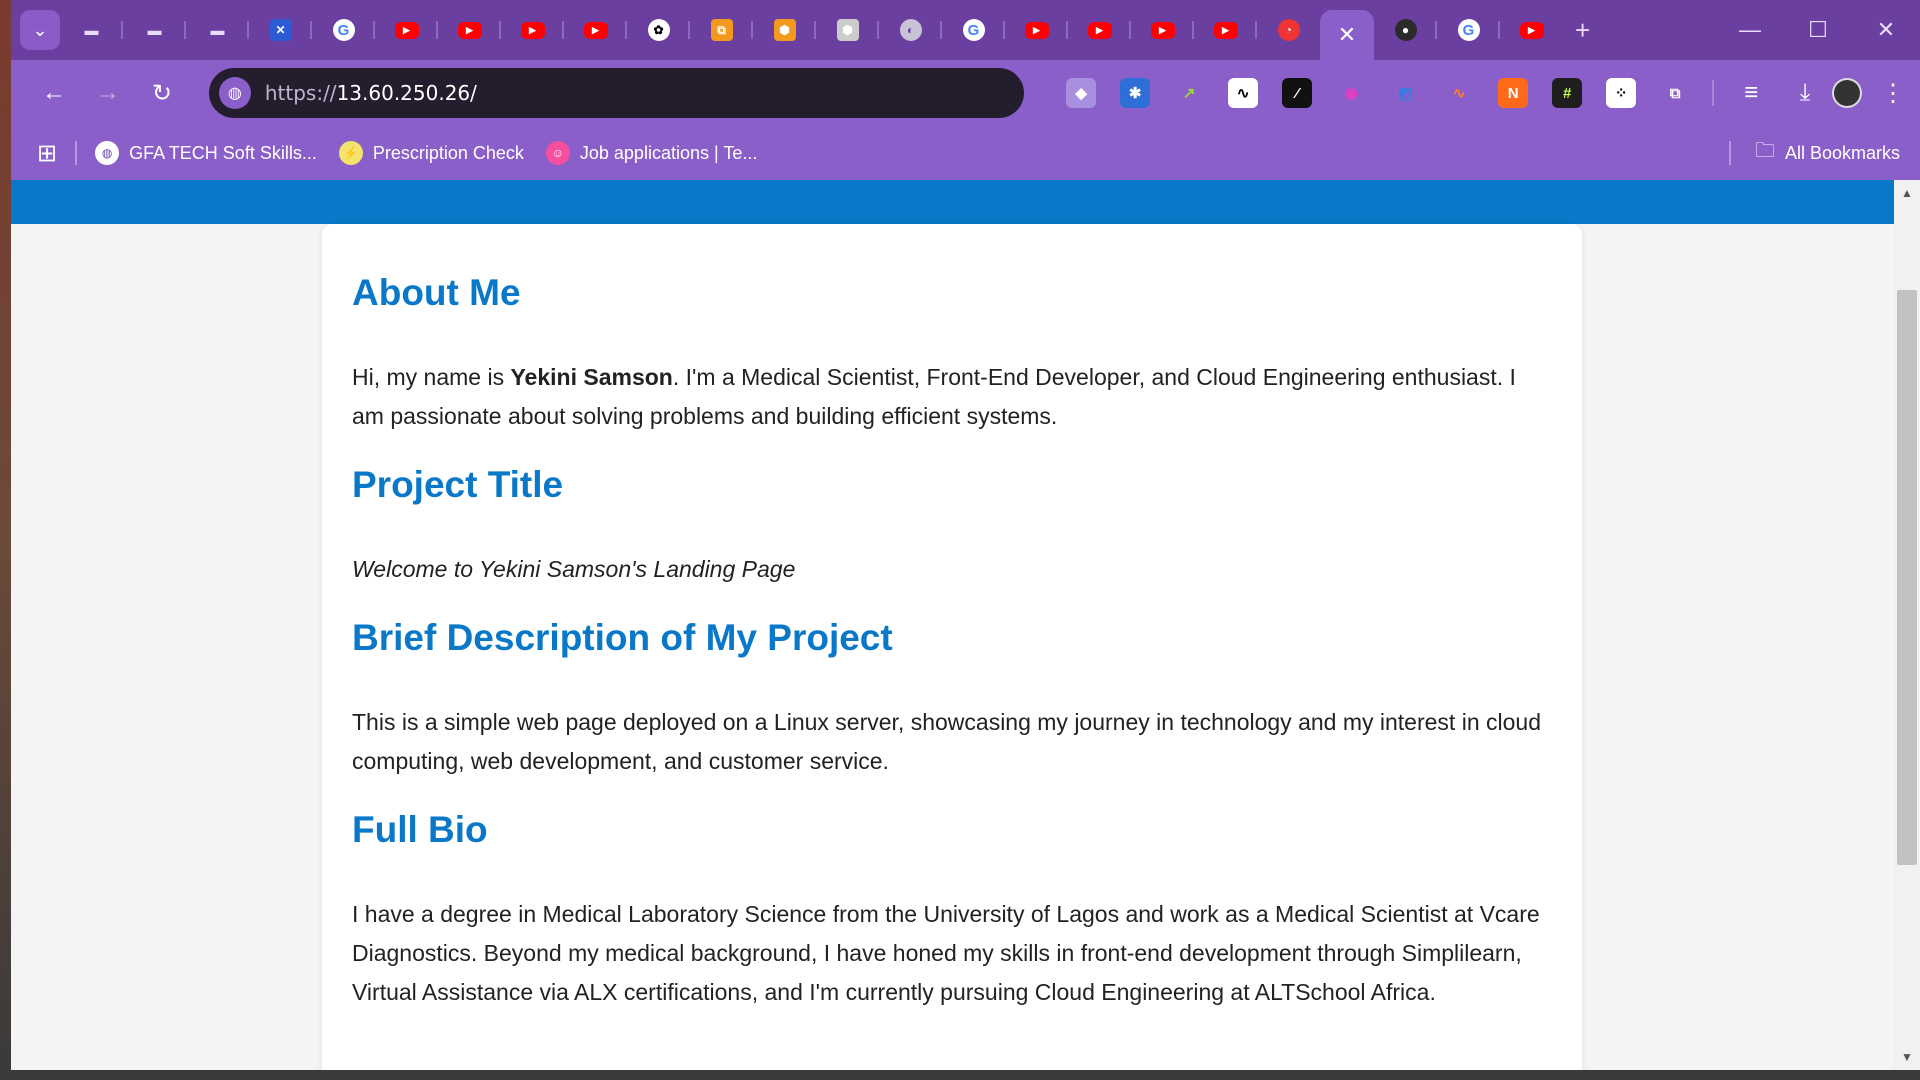  I want to click on purple-ext-icon: ◆, so click(1081, 93).